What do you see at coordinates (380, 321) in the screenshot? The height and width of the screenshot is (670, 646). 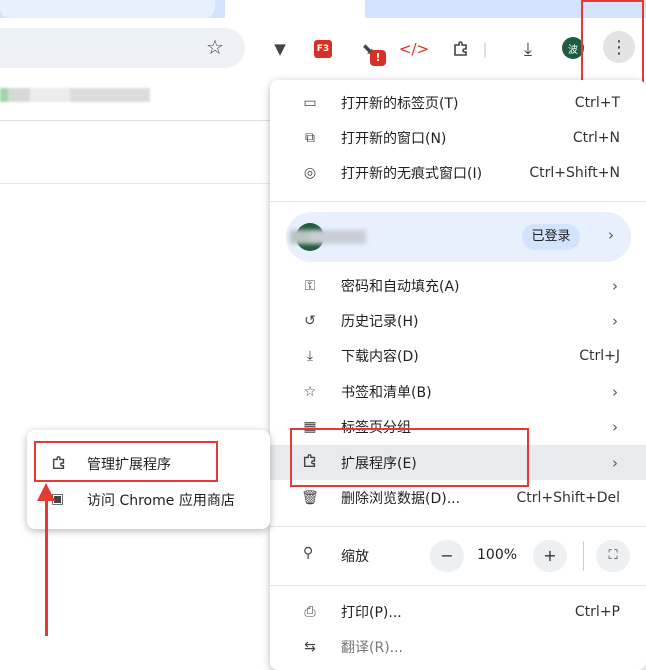 I see `menu-label: 历史记录(H)` at bounding box center [380, 321].